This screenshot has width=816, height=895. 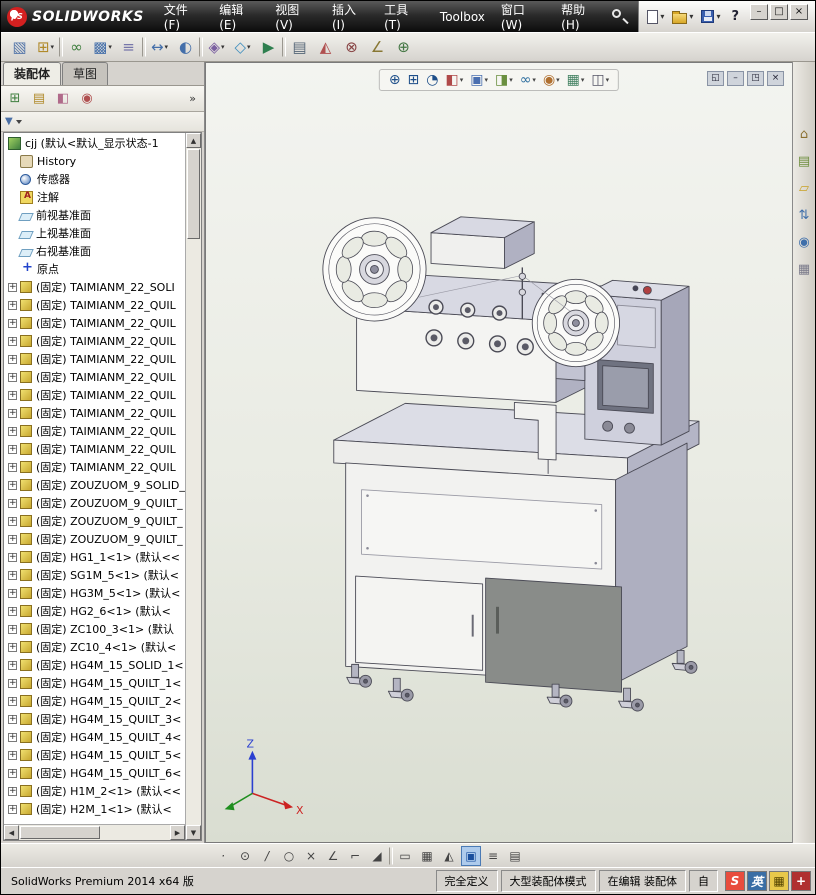 I want to click on tree-item: (固定) HG3M_5<1> (默认<, so click(x=94, y=593).